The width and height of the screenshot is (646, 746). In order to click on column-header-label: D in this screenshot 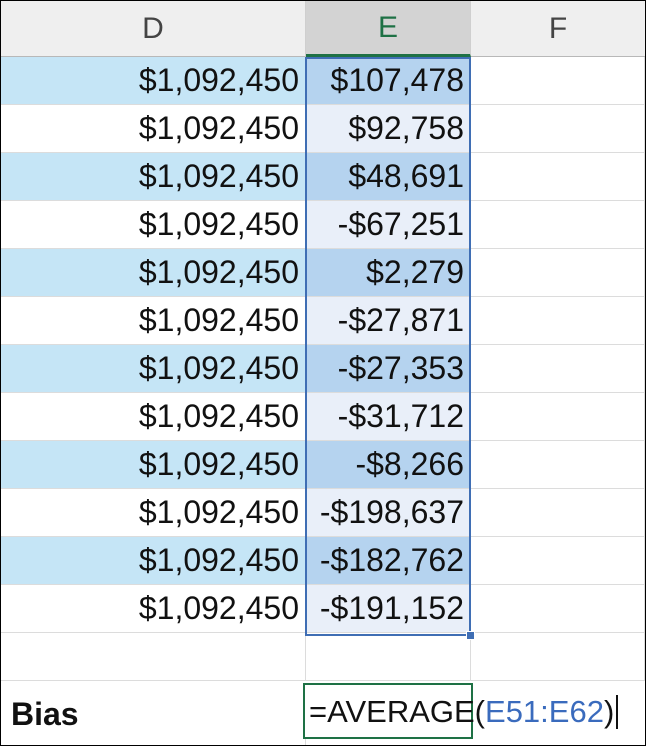, I will do `click(153, 28)`.